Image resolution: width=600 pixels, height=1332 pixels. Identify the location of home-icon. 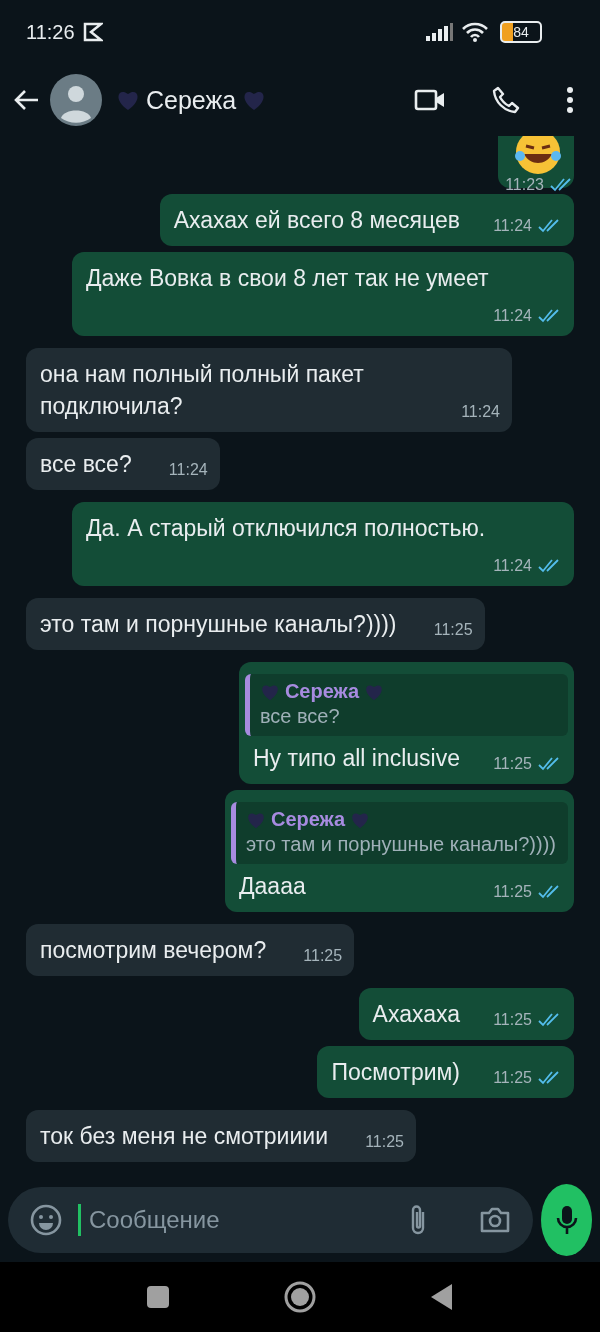
(300, 1297).